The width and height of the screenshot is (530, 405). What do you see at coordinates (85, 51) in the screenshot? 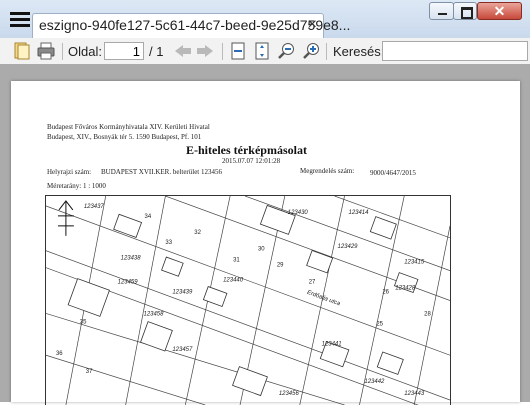
I see `page-label: Oldal:` at bounding box center [85, 51].